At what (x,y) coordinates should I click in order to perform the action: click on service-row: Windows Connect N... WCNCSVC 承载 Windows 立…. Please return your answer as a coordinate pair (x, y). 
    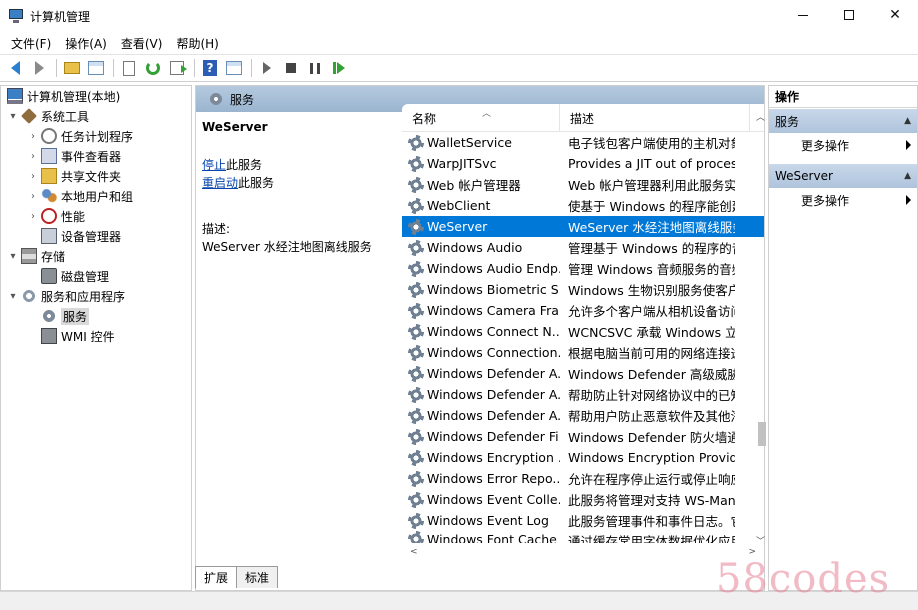
    Looking at the image, I should click on (583, 331).